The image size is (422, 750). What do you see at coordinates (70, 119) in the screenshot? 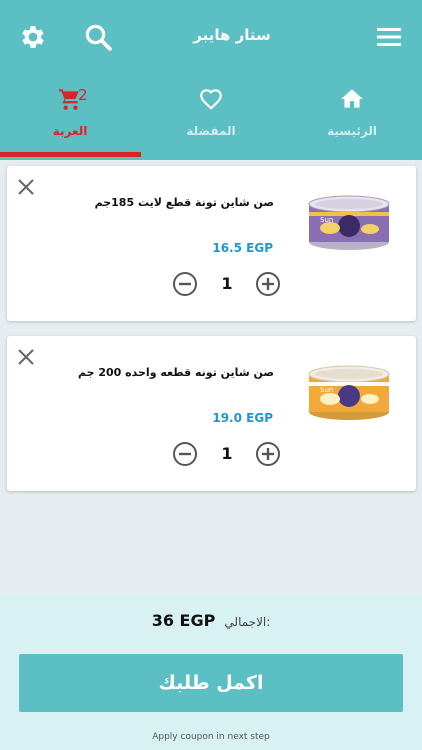
I see `tab-cart: 2 العربة` at bounding box center [70, 119].